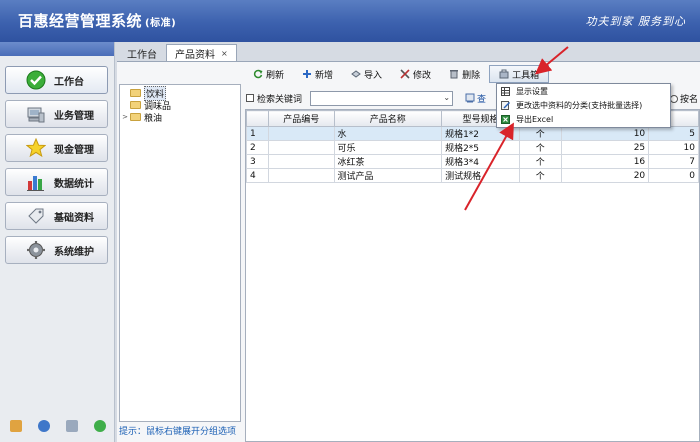 This screenshot has width=700, height=442. Describe the element at coordinates (125, 117) in the screenshot. I see `expand-icon: >` at that location.